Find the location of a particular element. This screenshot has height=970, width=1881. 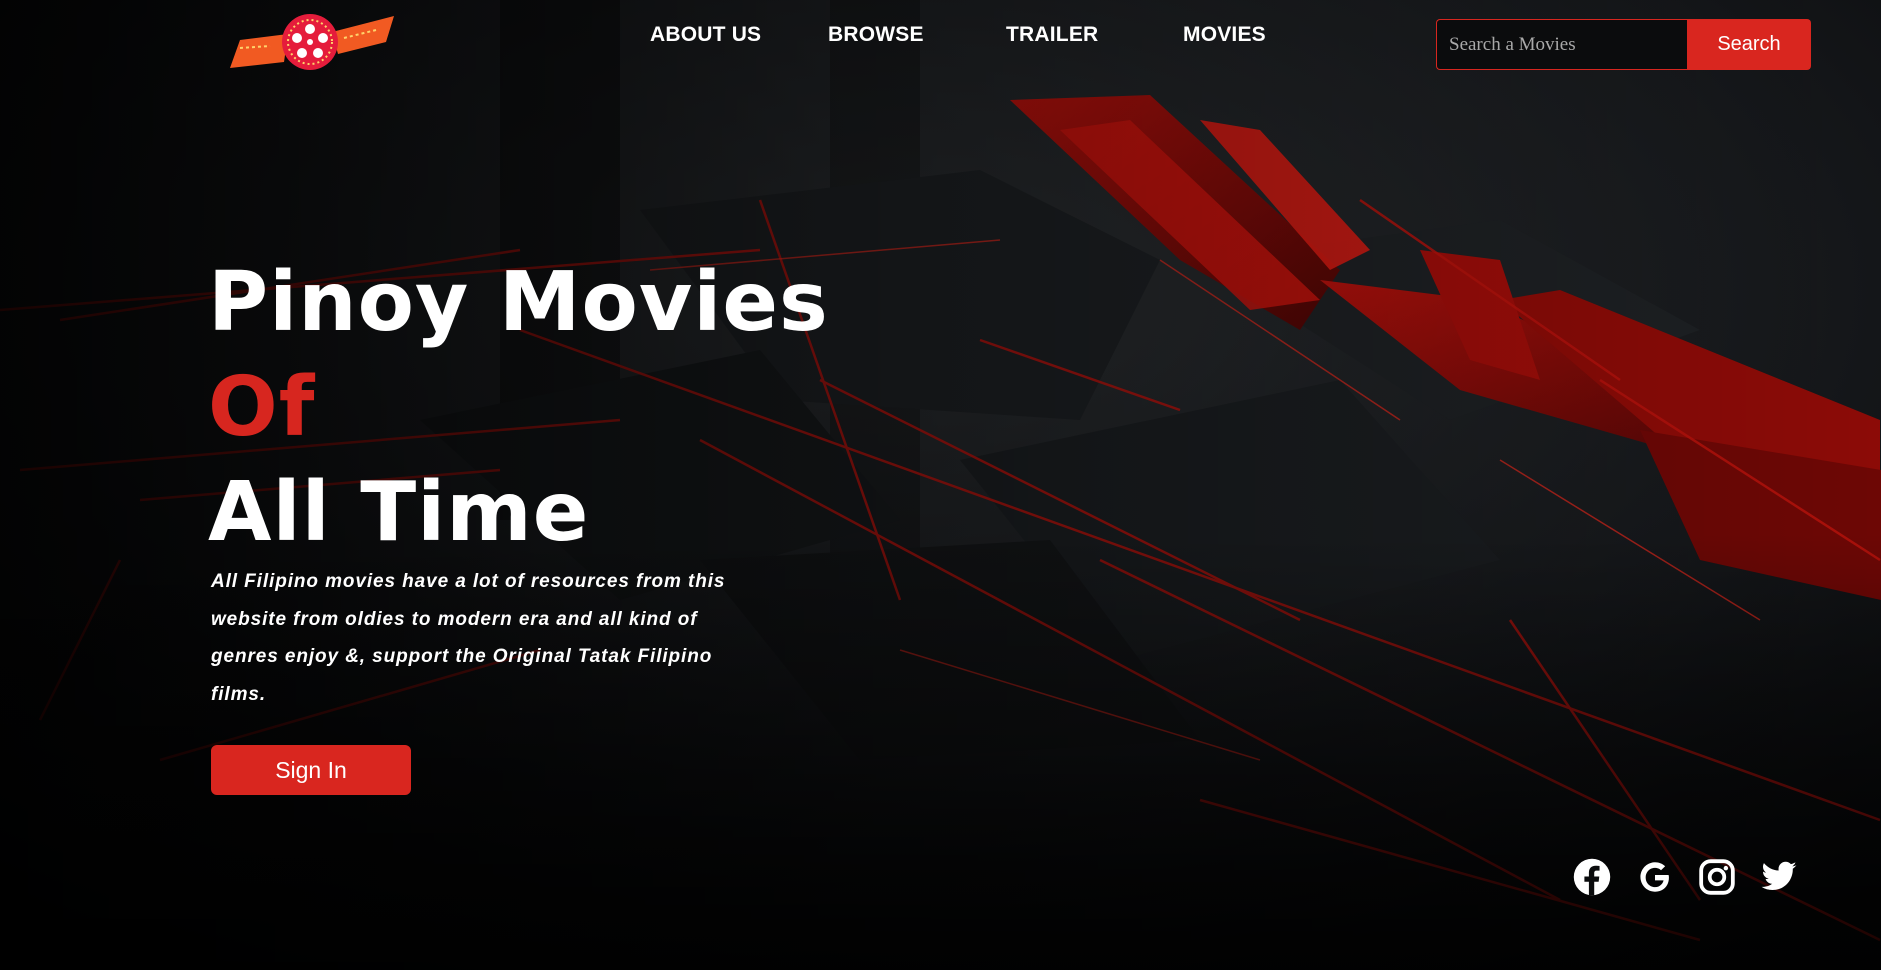

logo-ribbon-right is located at coordinates (363, 35).